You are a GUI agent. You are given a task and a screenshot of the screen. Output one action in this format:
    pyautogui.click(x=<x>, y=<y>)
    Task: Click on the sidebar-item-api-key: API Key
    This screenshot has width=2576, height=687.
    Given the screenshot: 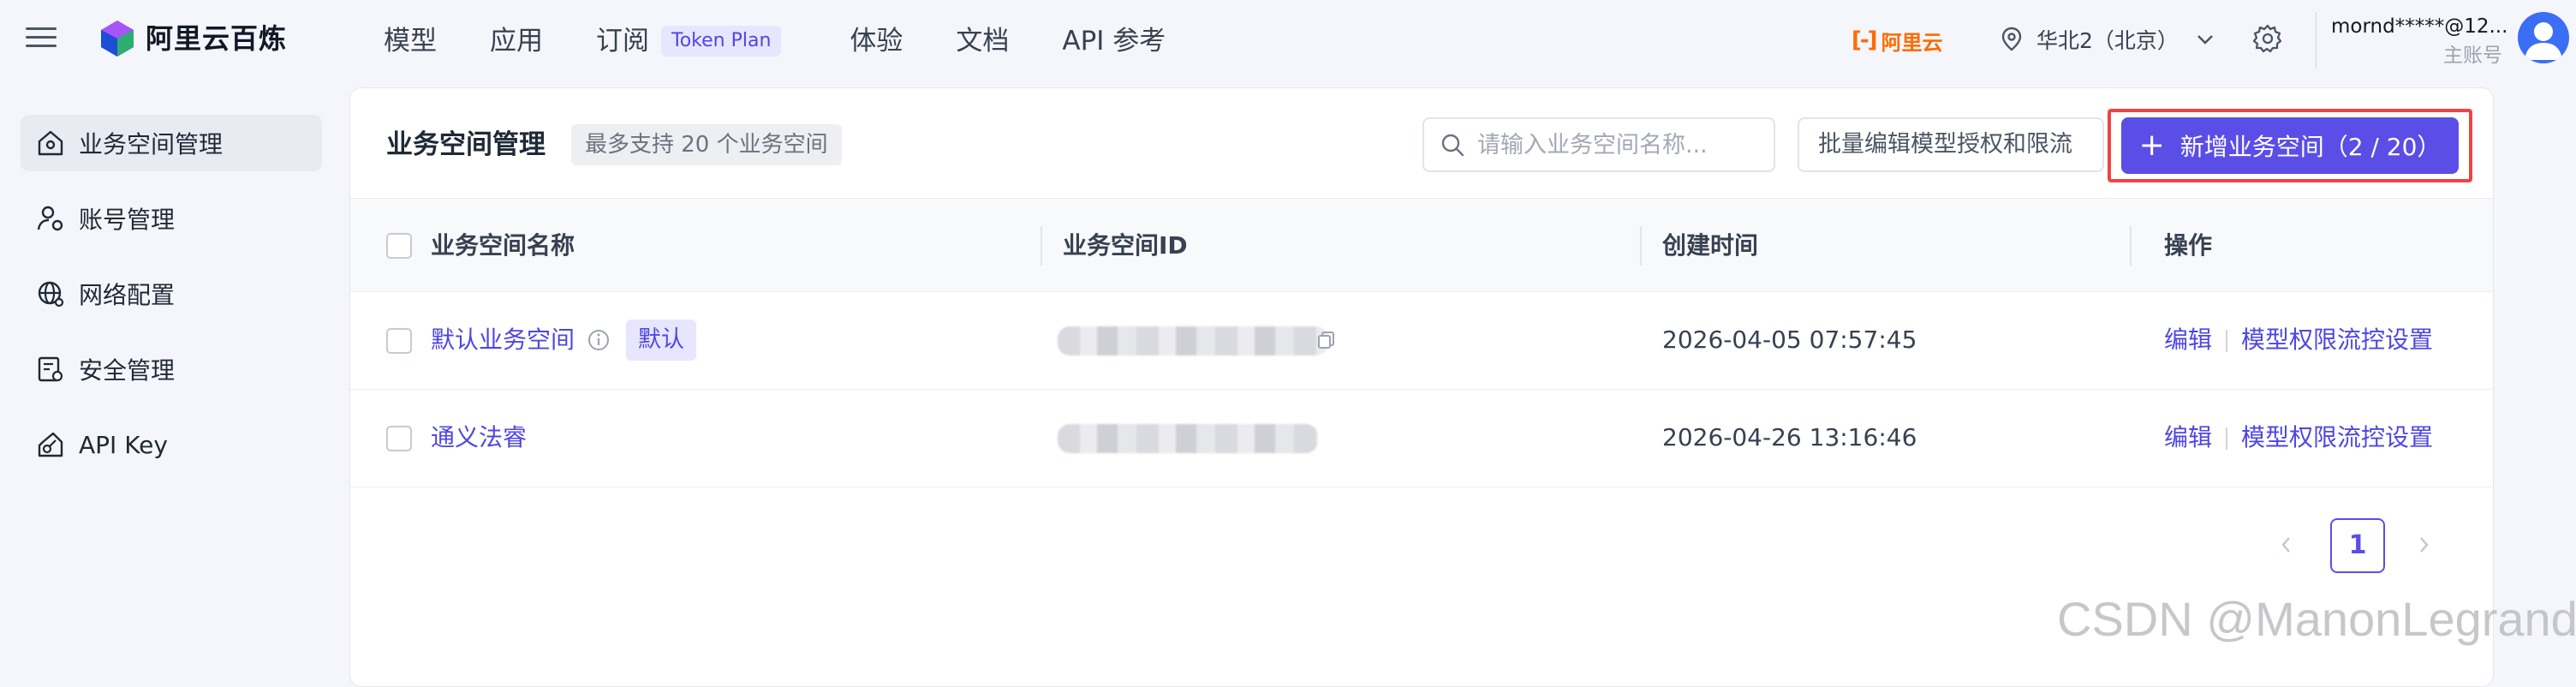 What is the action you would take?
    pyautogui.click(x=171, y=445)
    